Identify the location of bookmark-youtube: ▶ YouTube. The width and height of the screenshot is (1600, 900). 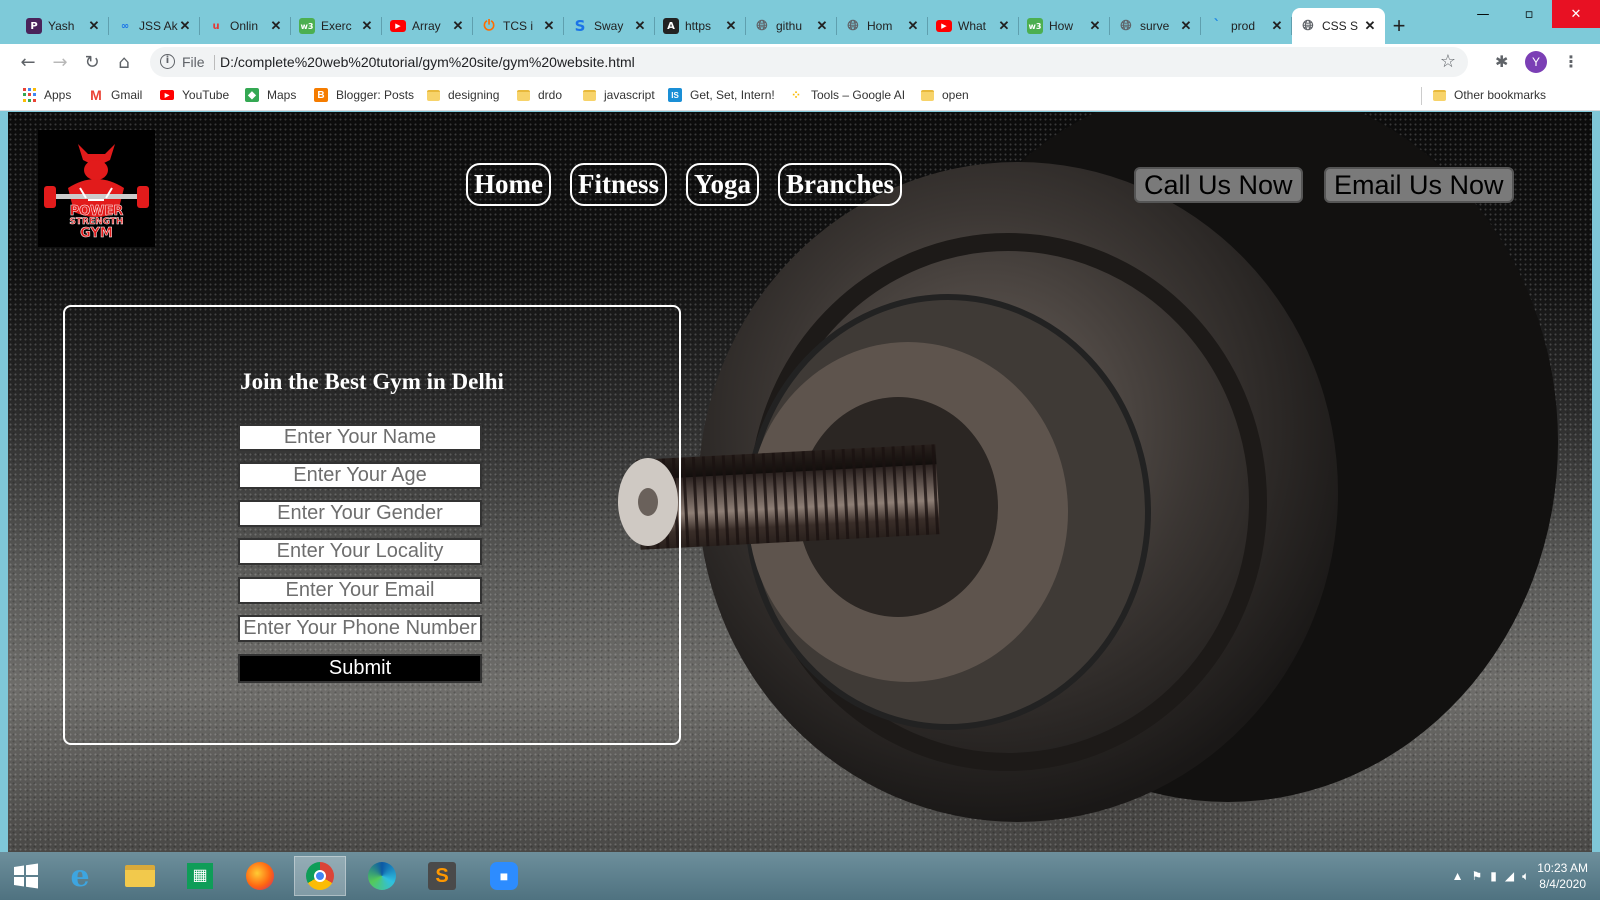
(194, 95).